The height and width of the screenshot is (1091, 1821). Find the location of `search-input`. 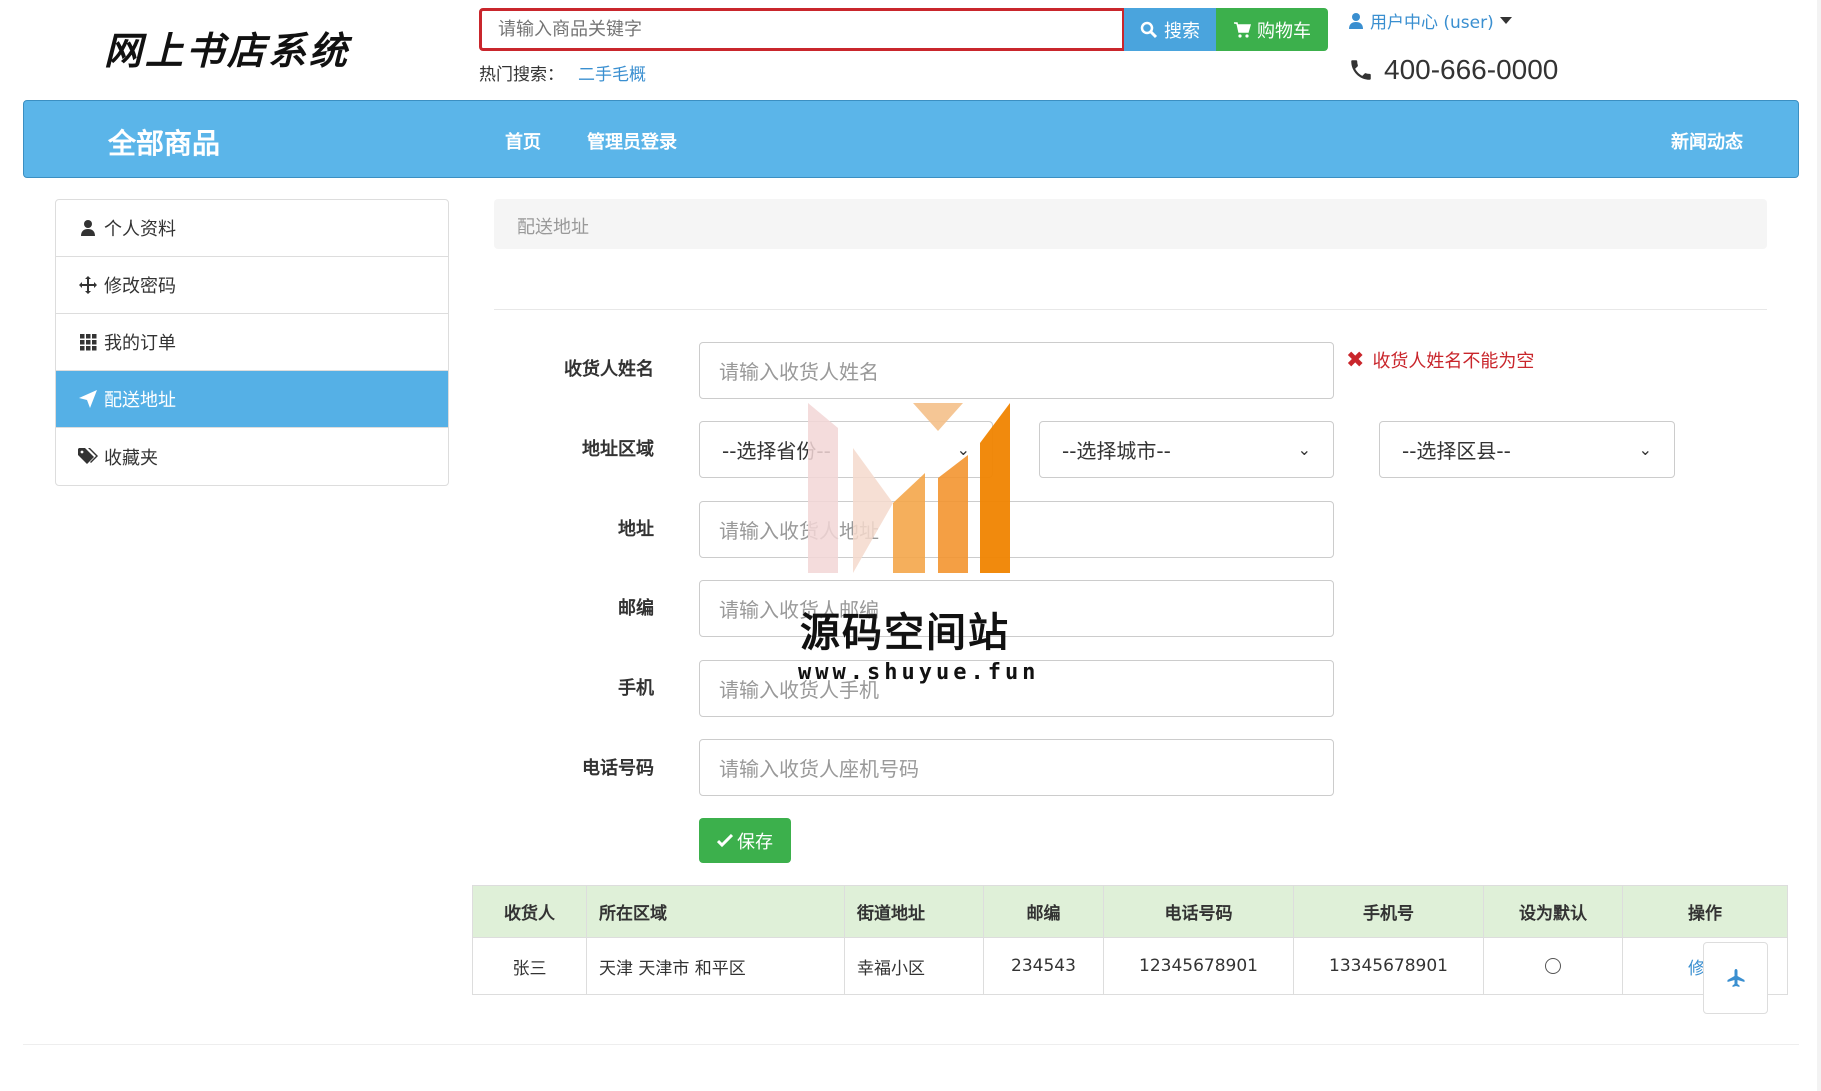

search-input is located at coordinates (802, 29).